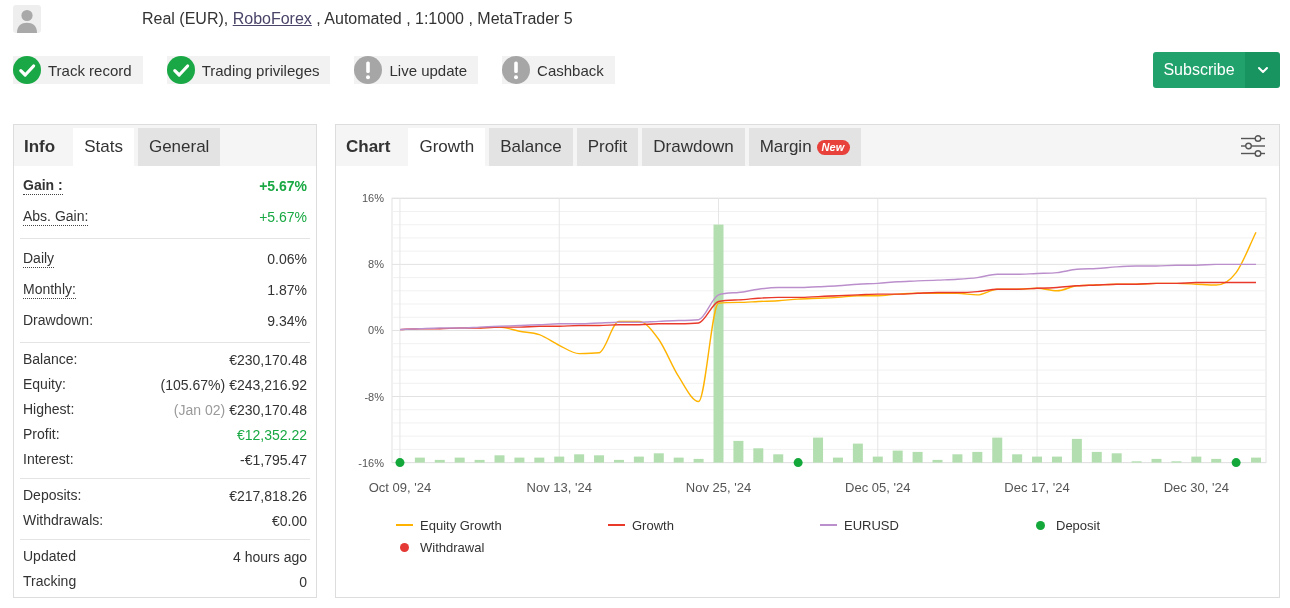  I want to click on y-axis-label: 8%, so click(376, 264).